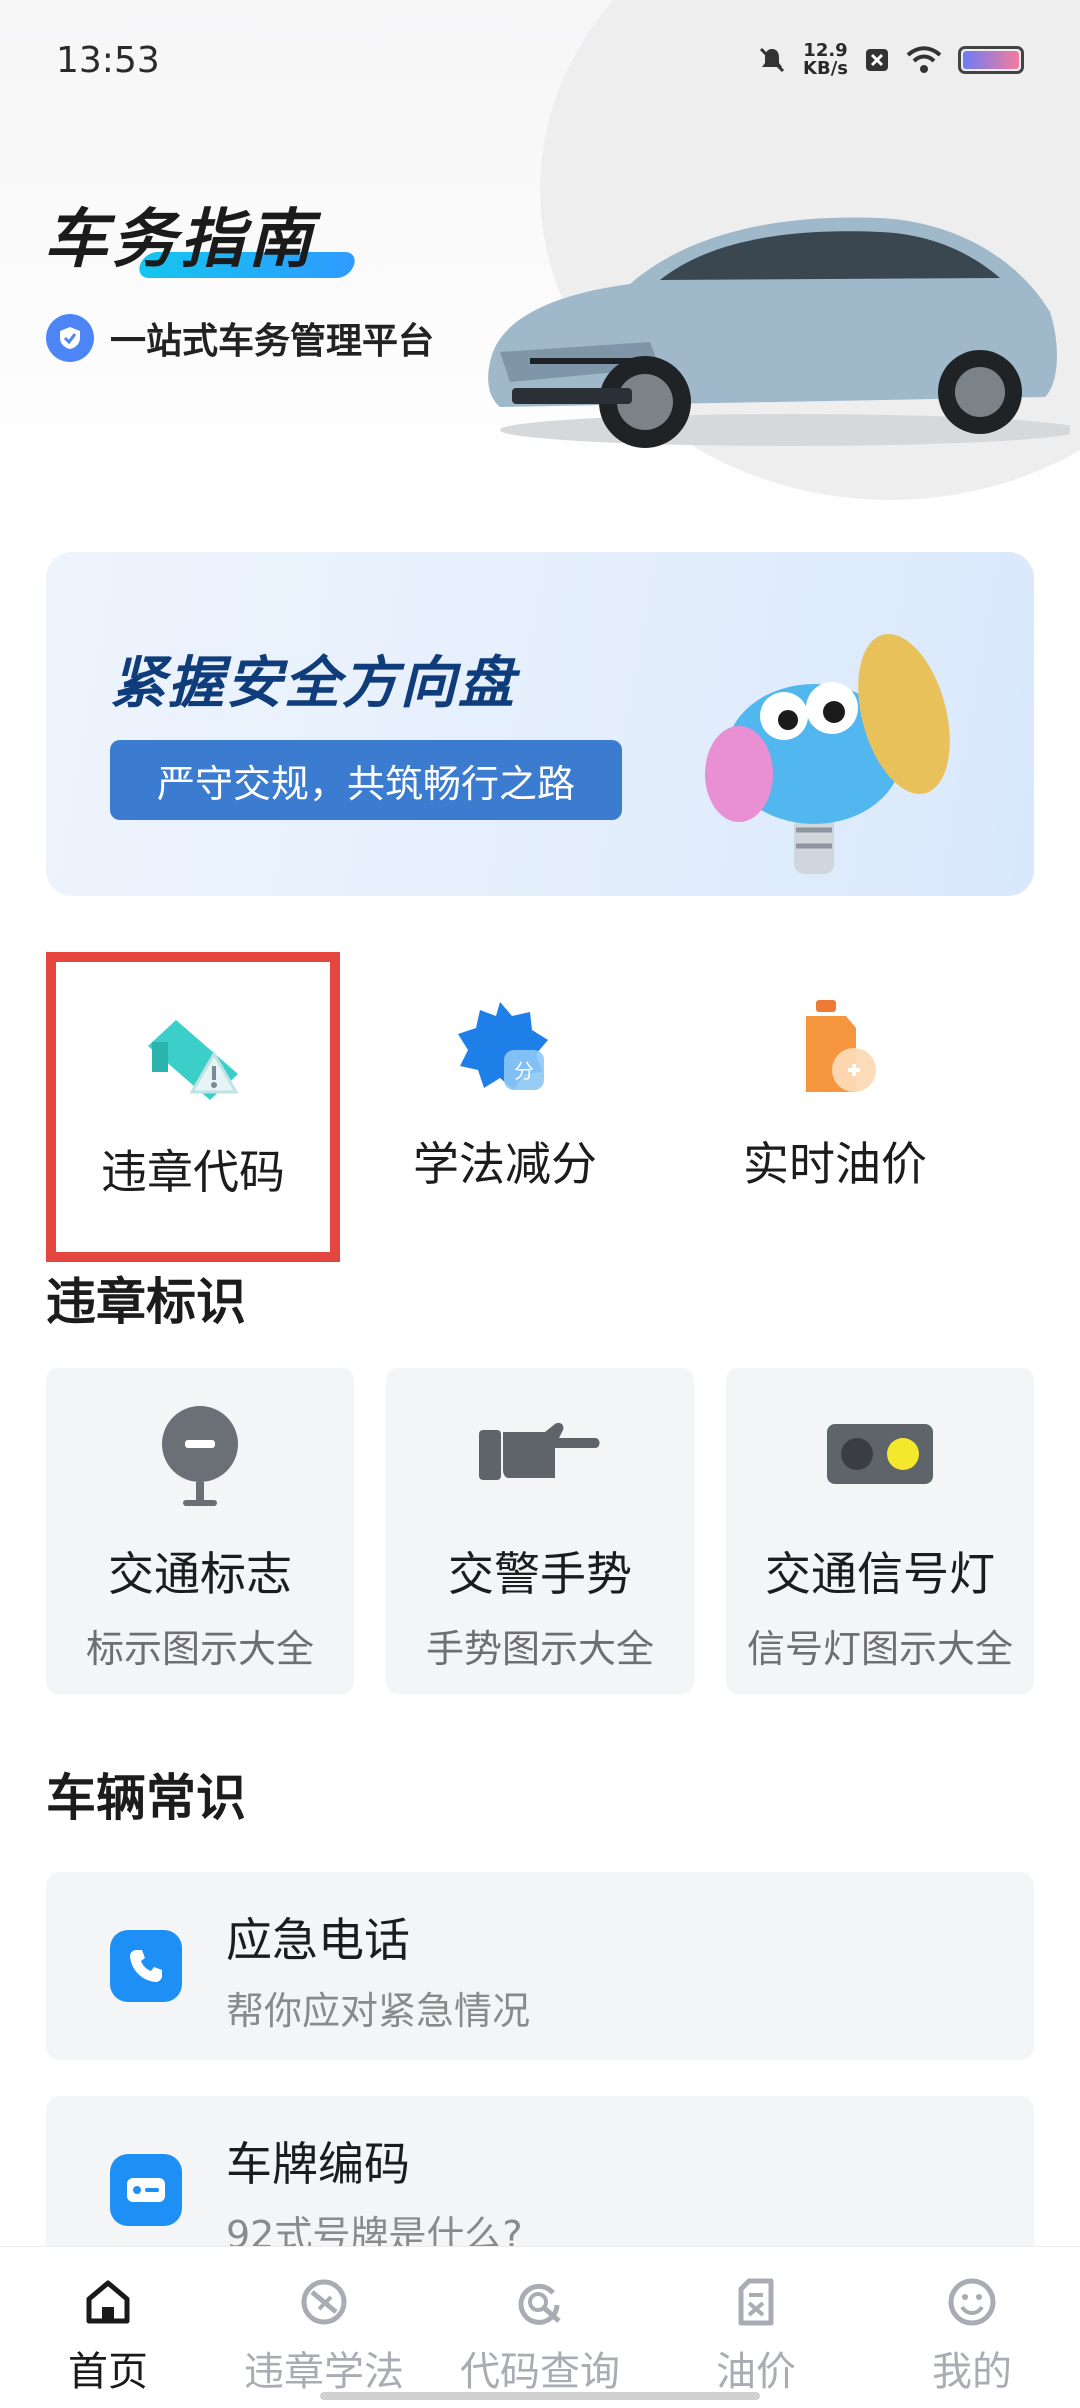 The image size is (1080, 2408). I want to click on license-plate-icon, so click(146, 2190).